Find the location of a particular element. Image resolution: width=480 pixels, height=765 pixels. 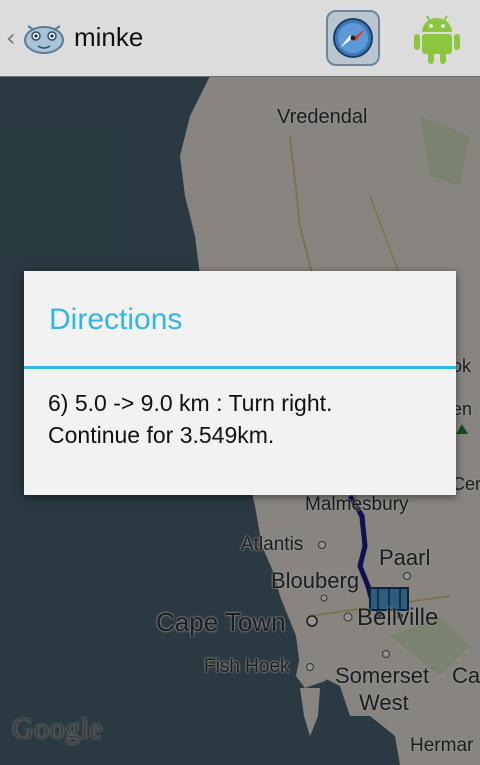

action-bar: ‹ minke is located at coordinates (240, 38).